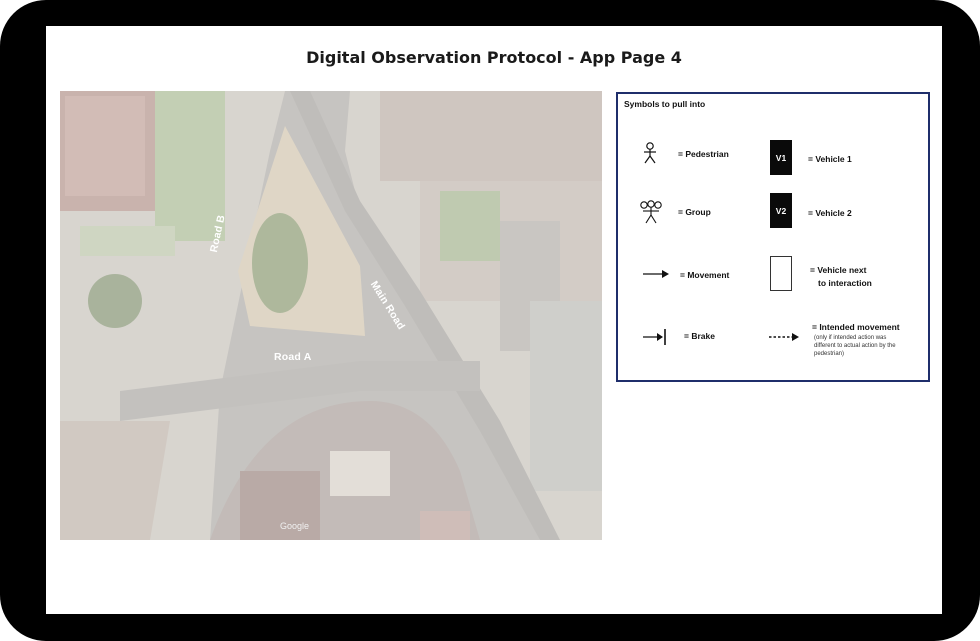 The height and width of the screenshot is (641, 980). Describe the element at coordinates (295, 526) in the screenshot. I see `map-attribution: Google` at that location.